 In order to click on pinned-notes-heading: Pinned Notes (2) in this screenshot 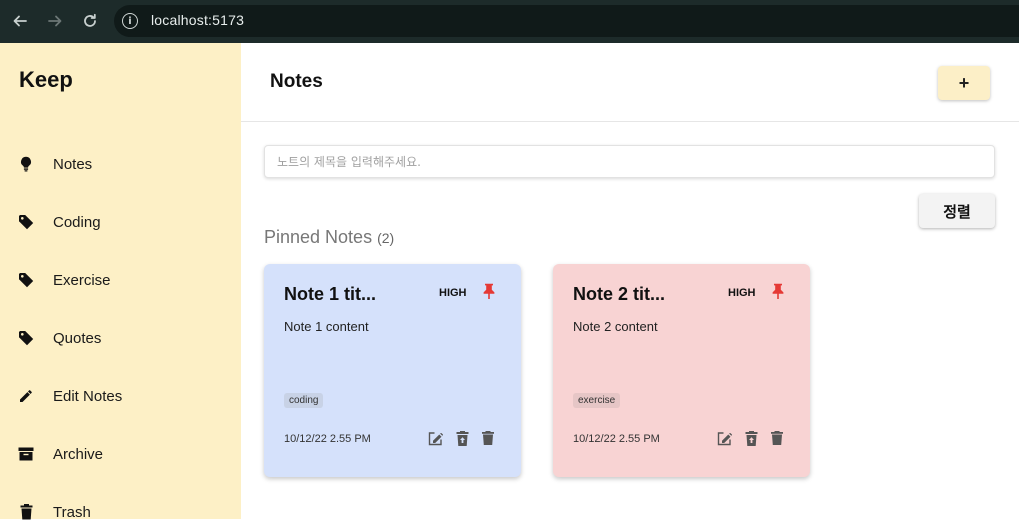, I will do `click(329, 237)`.